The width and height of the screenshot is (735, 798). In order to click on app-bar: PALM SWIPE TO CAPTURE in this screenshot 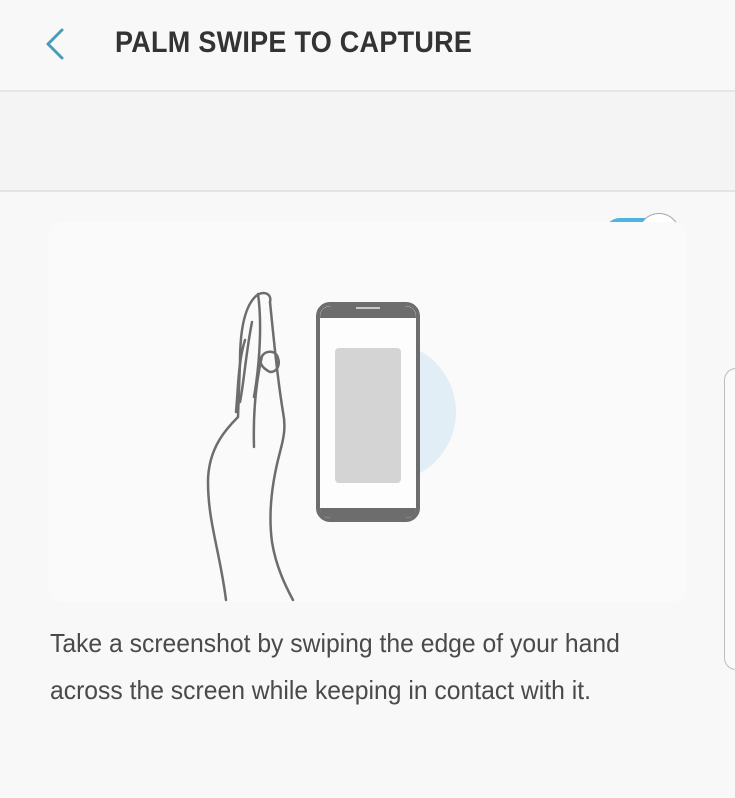, I will do `click(367, 45)`.